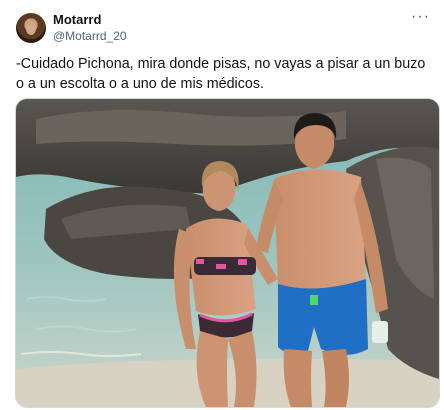  I want to click on tweet-header: Motarrd @Motarrd_20, so click(71, 28).